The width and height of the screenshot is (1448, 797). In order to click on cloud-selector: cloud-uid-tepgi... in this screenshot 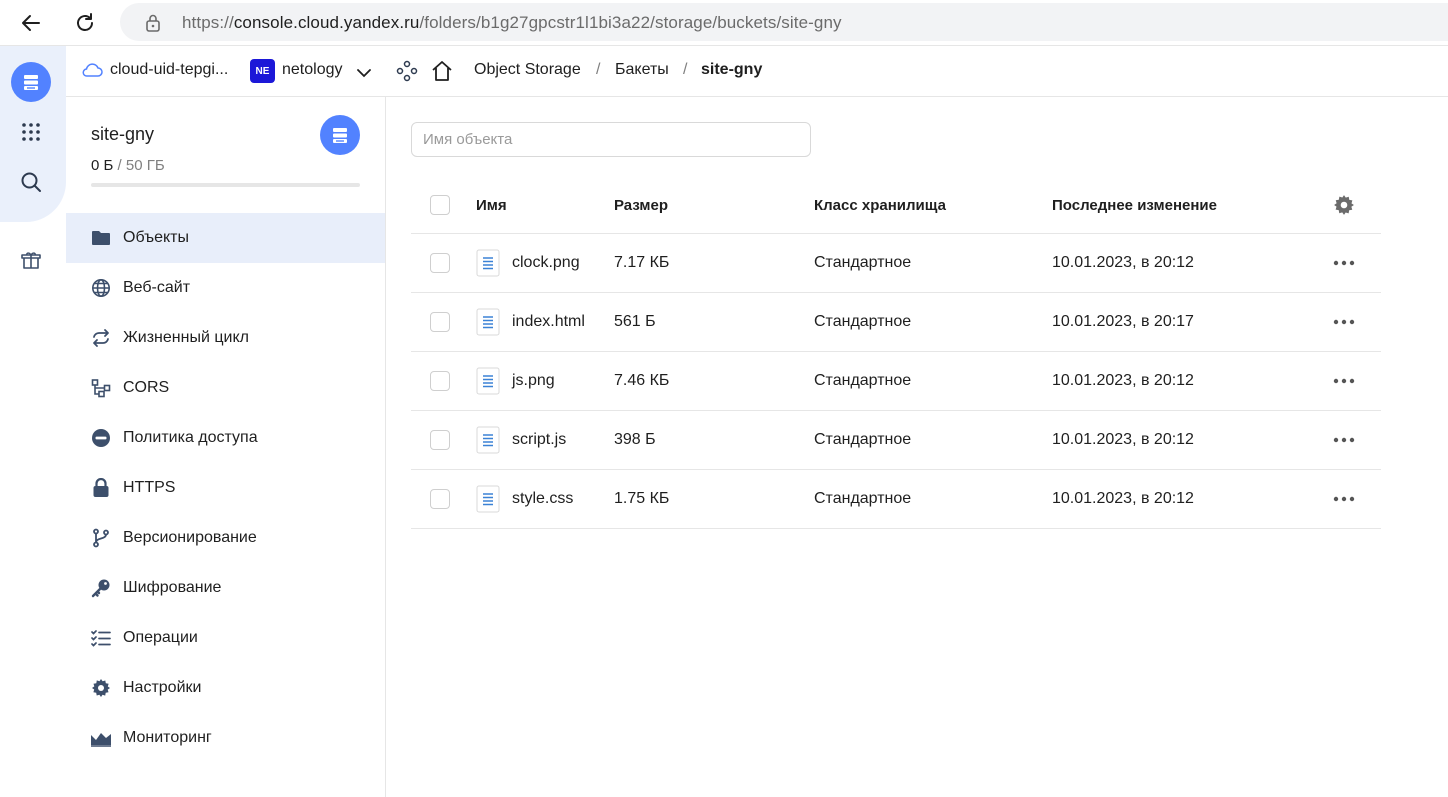, I will do `click(169, 70)`.